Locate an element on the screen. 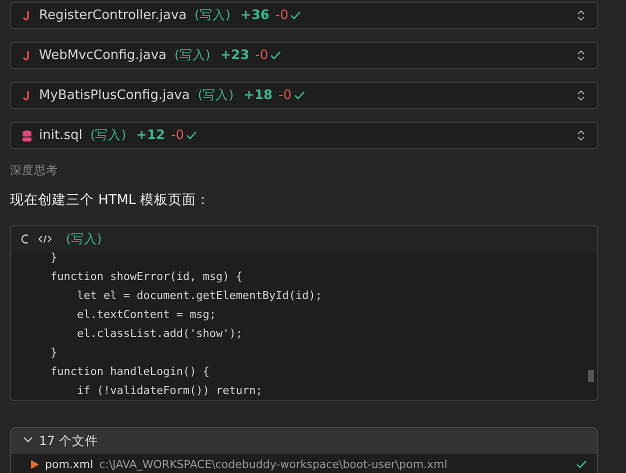 The image size is (626, 473). lines-added: +36 is located at coordinates (255, 15).